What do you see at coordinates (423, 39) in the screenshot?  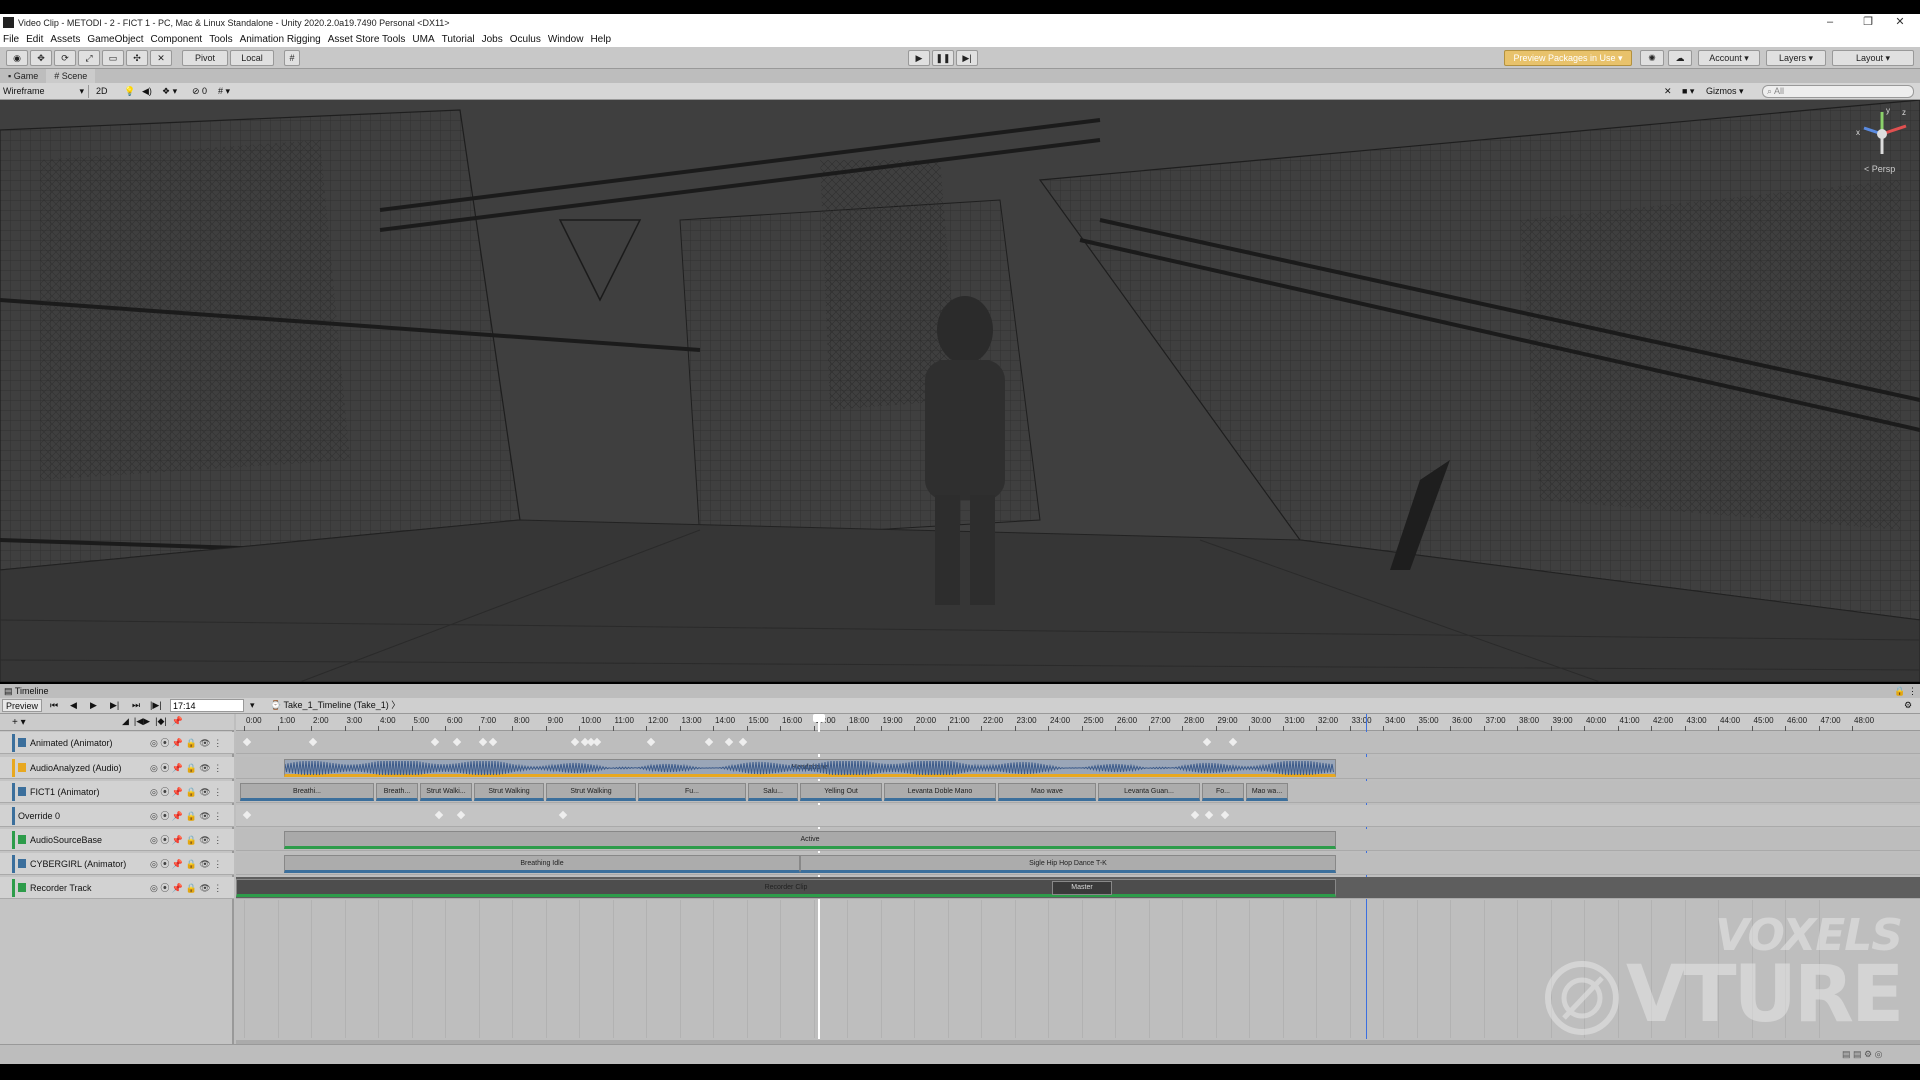 I see `menu-uma: UMA` at bounding box center [423, 39].